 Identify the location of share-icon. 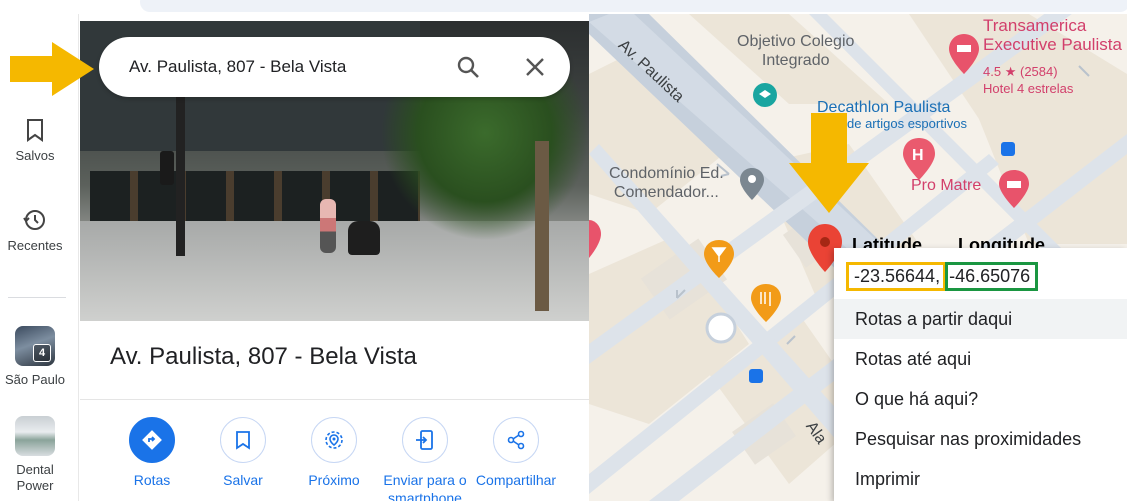
(516, 440).